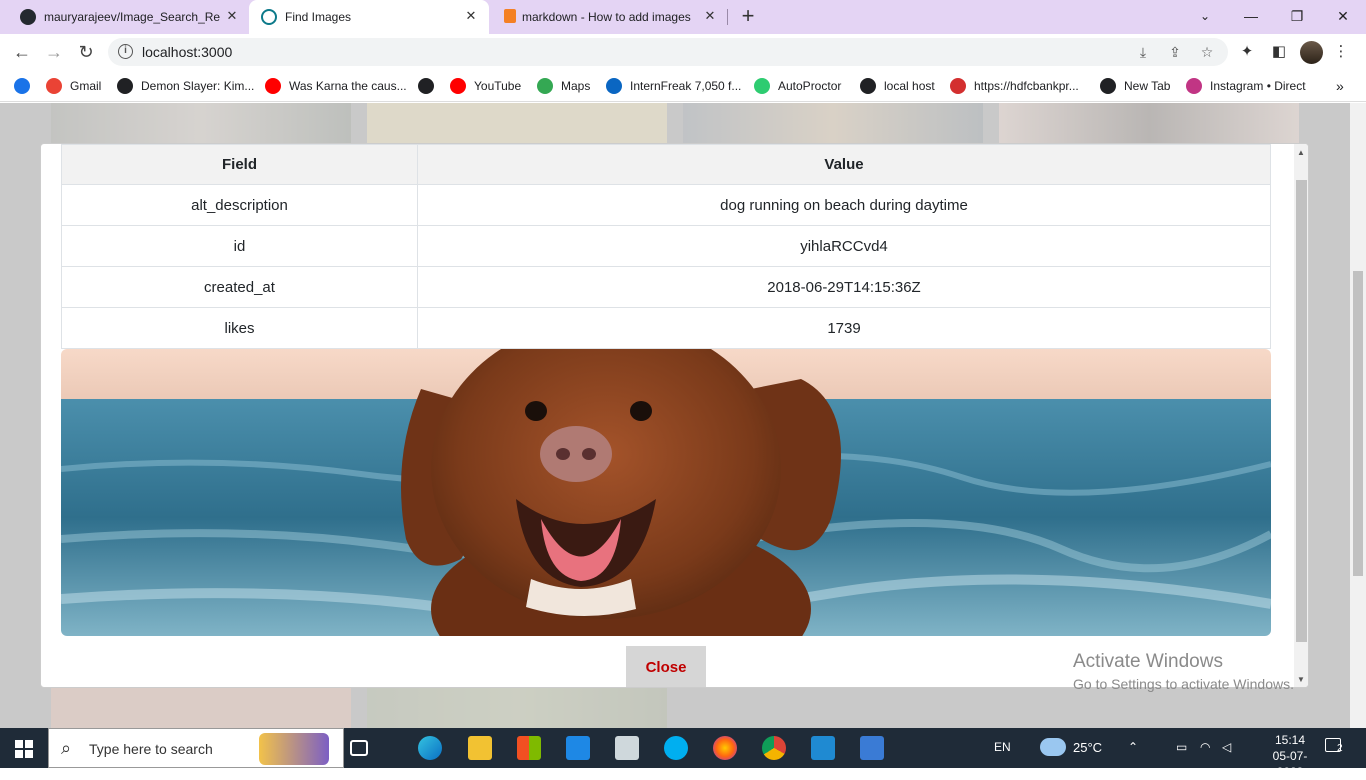  What do you see at coordinates (1087, 747) in the screenshot?
I see `weather-temp: 25°C` at bounding box center [1087, 747].